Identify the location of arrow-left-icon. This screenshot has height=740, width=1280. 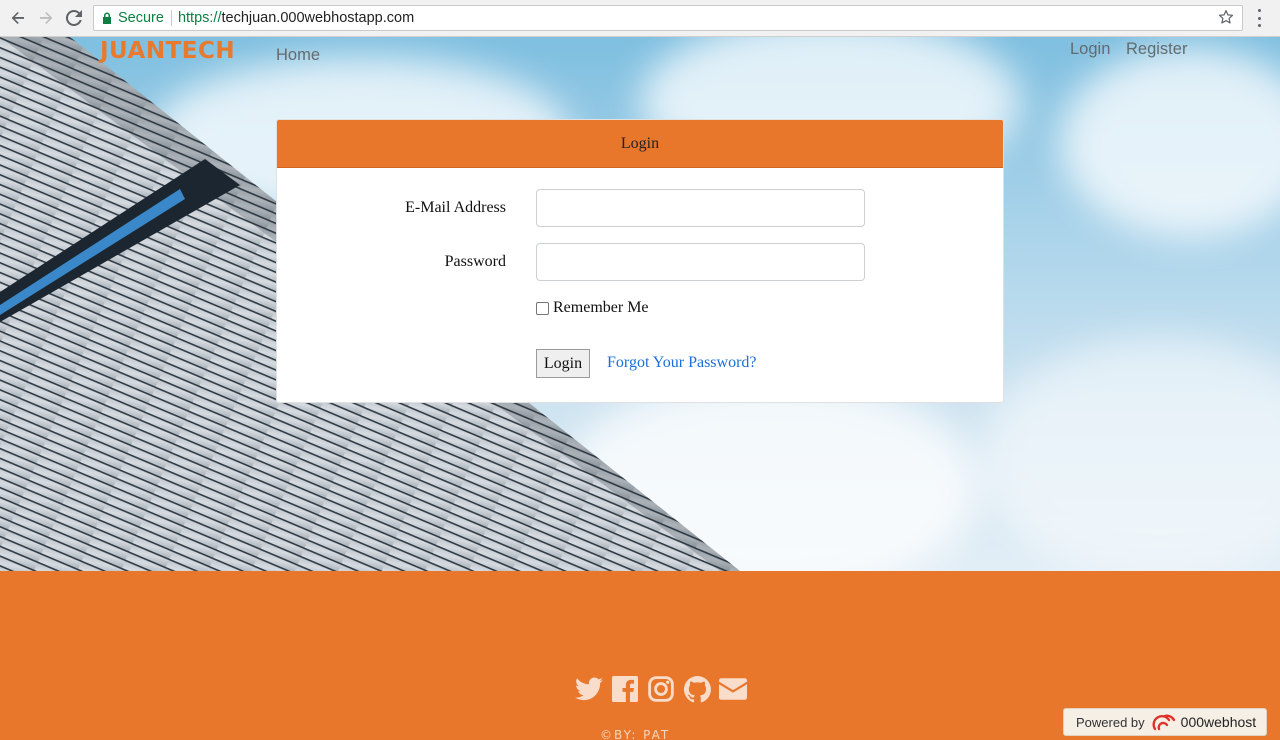
(17, 18).